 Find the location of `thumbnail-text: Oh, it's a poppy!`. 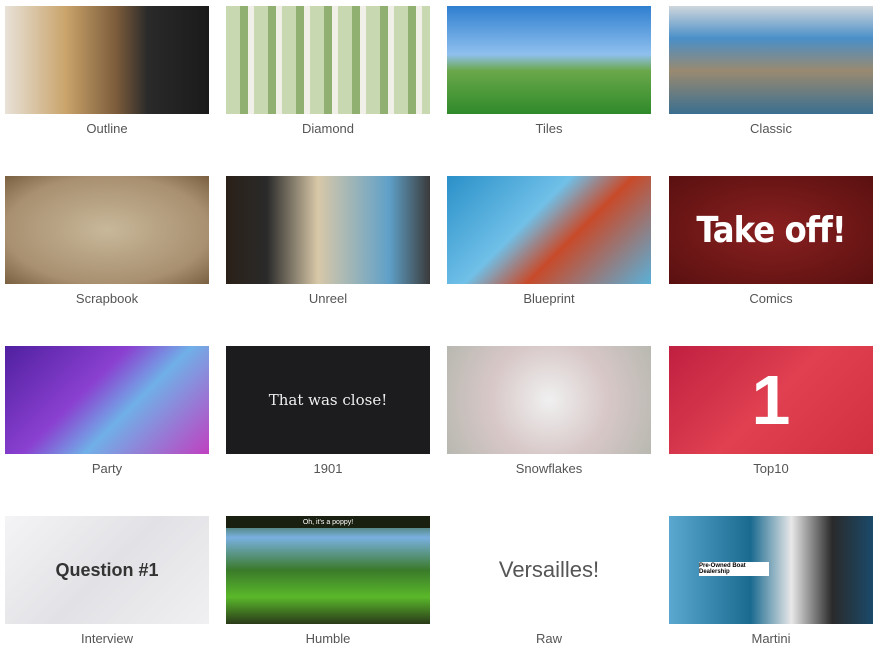

thumbnail-text: Oh, it's a poppy! is located at coordinates (328, 522).